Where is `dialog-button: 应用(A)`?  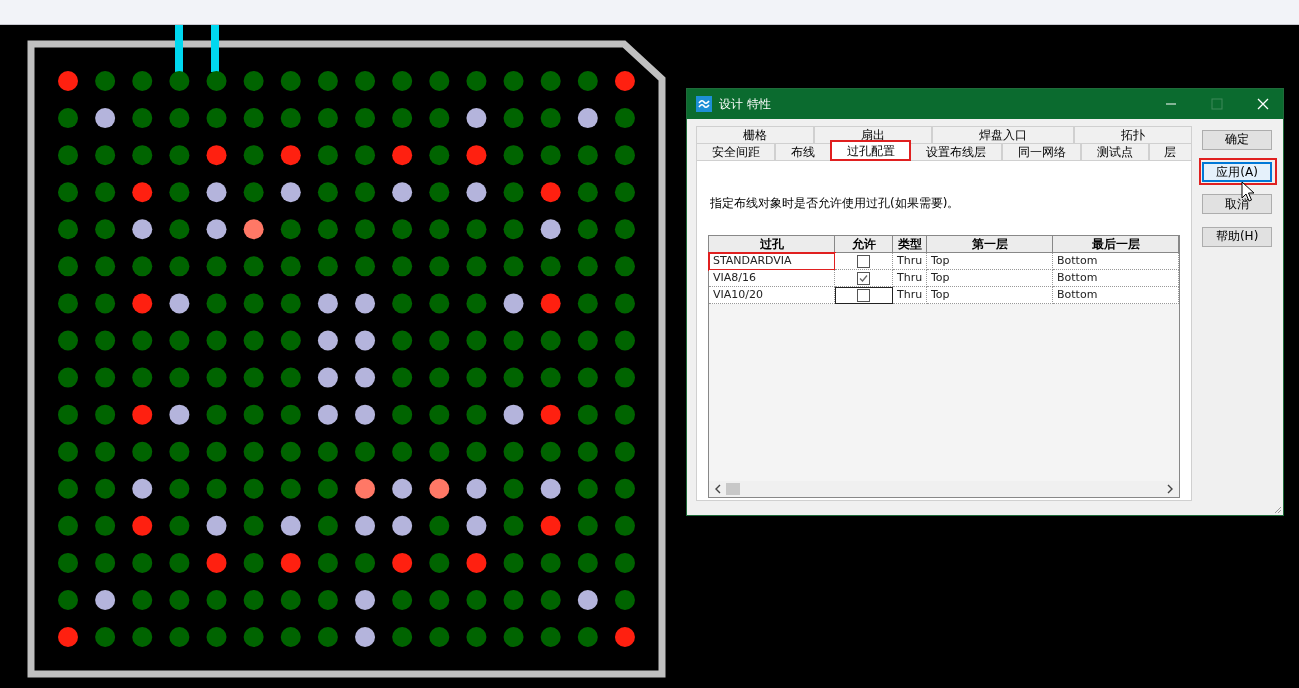
dialog-button: 应用(A) is located at coordinates (1237, 171).